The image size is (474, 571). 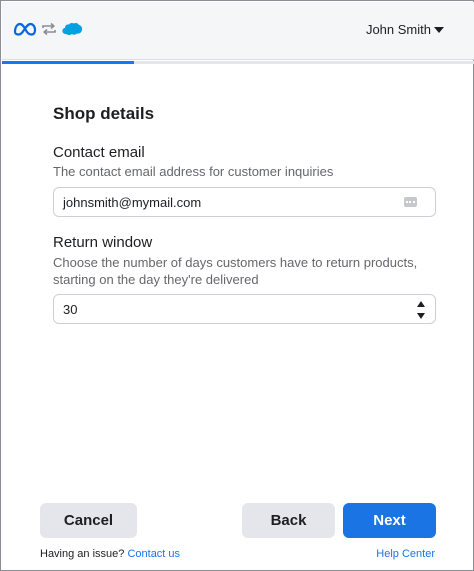 I want to click on progress-fill, so click(x=68, y=62).